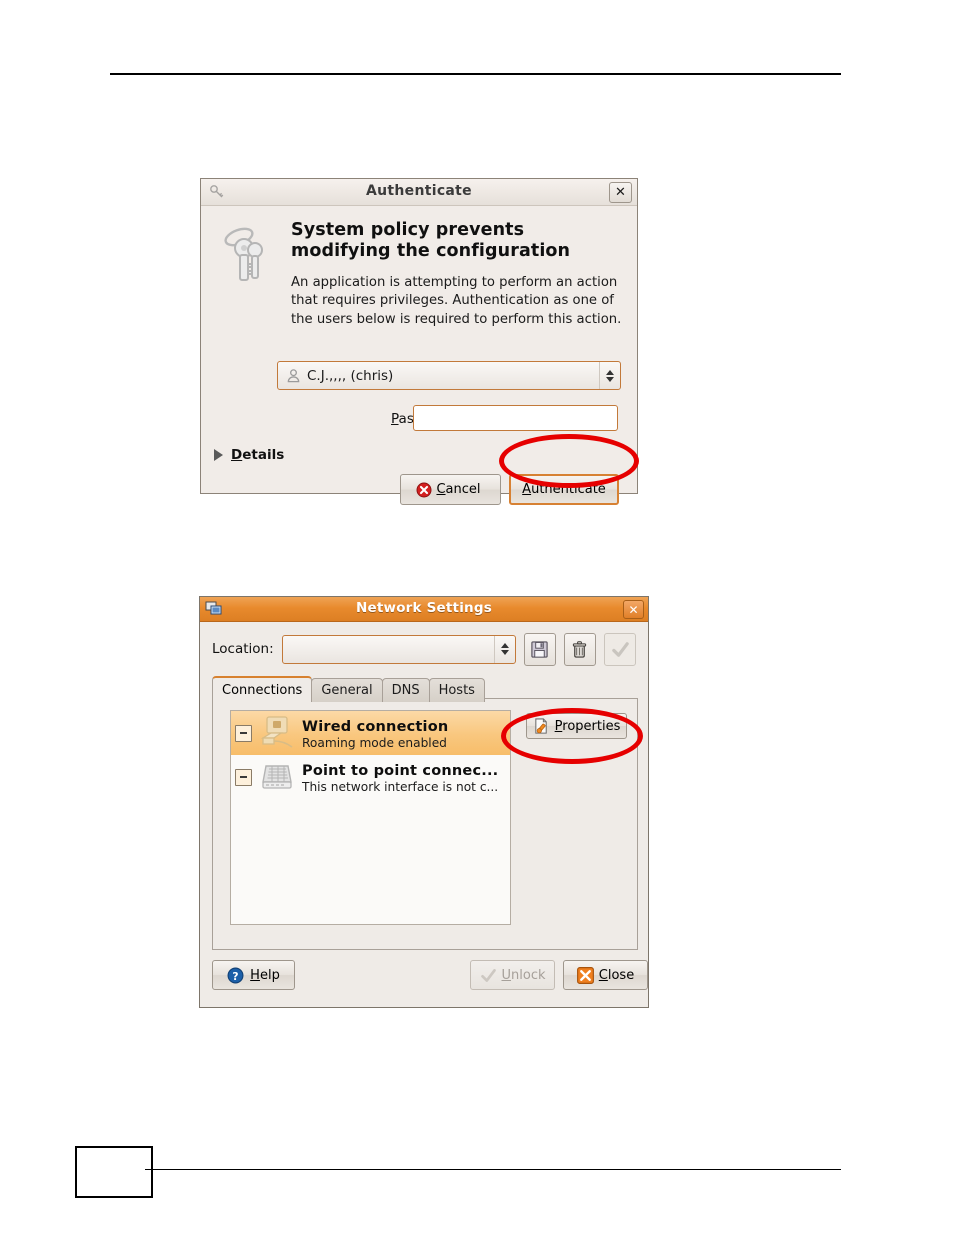 The height and width of the screenshot is (1235, 954). I want to click on authenticate-titlebar: Authenticate ✕, so click(419, 192).